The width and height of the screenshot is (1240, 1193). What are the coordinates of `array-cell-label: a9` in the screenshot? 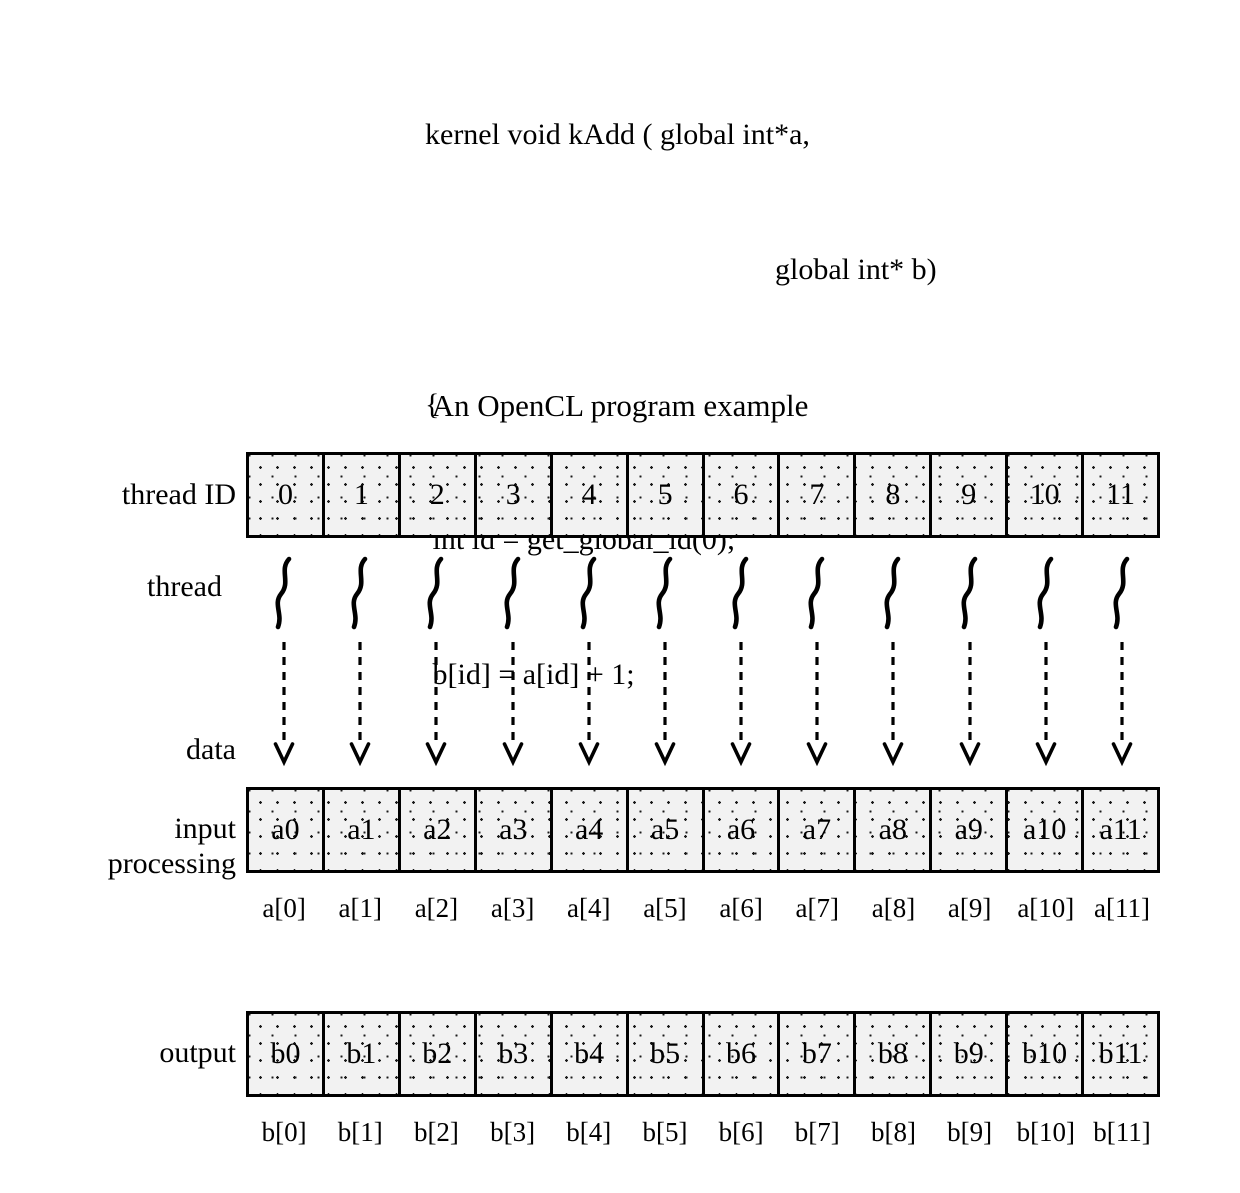 It's located at (968, 829).